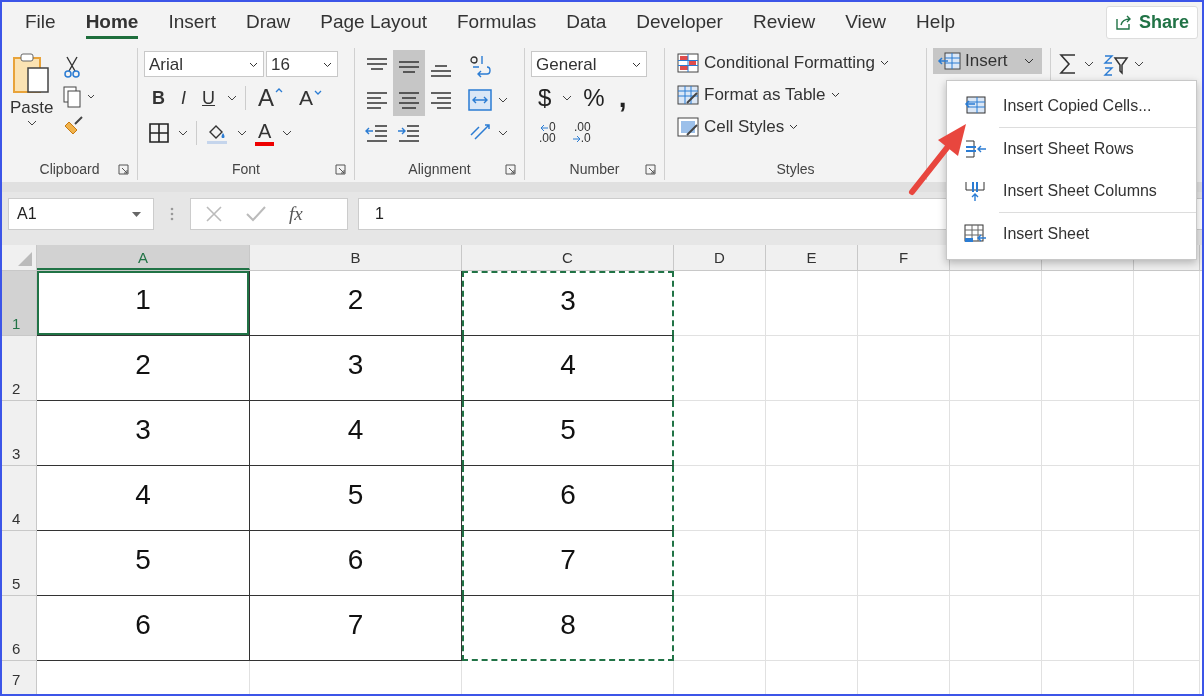 The width and height of the screenshot is (1204, 696). I want to click on group-label: Styles, so click(795, 169).